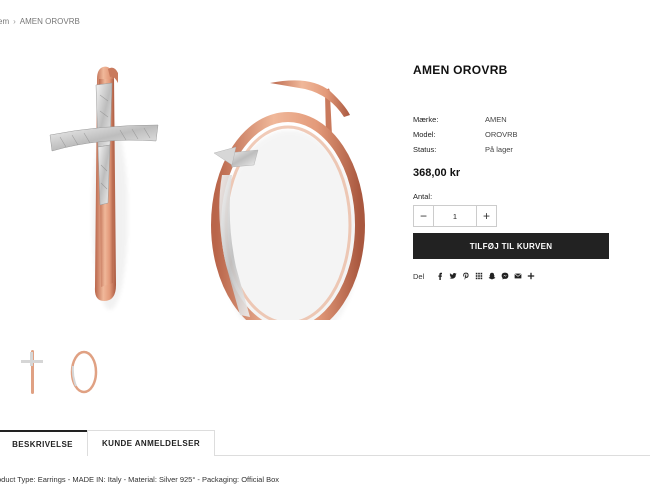  I want to click on messenger-icon, so click(504, 276).